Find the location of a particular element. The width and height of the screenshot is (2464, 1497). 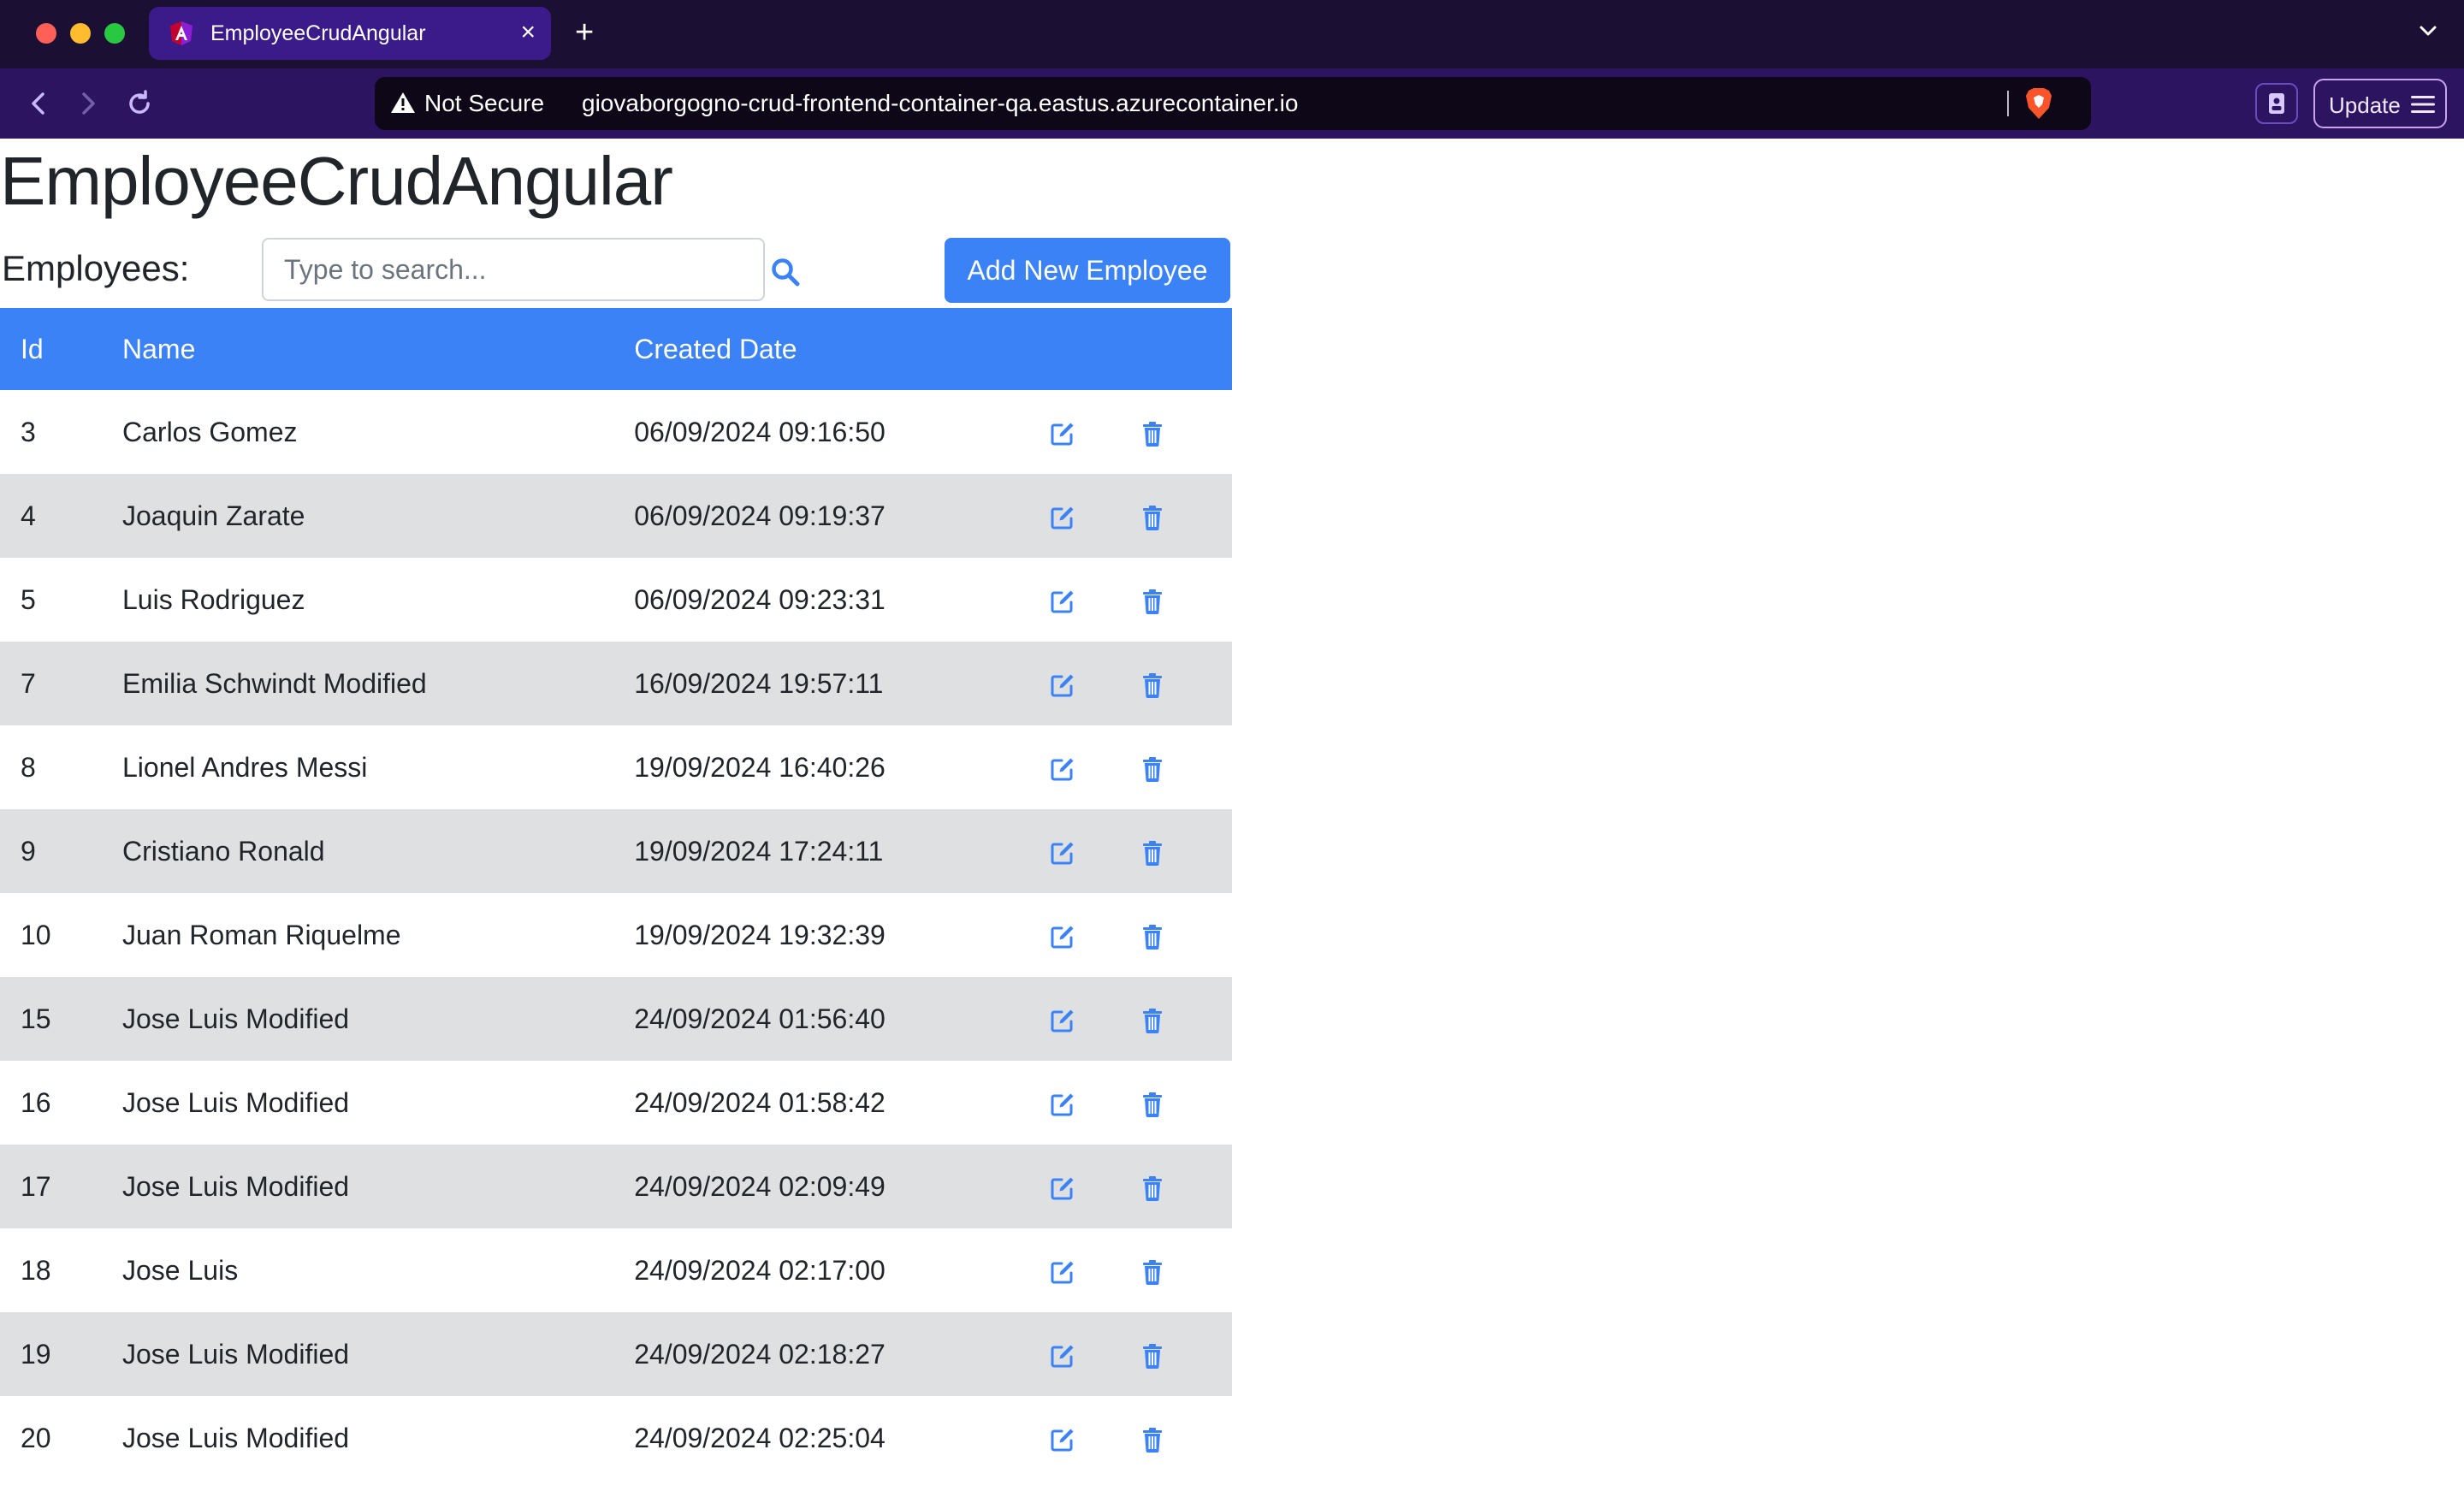

cell-created-date: 24/09/2024 02:09:49 is located at coordinates (841, 1186).